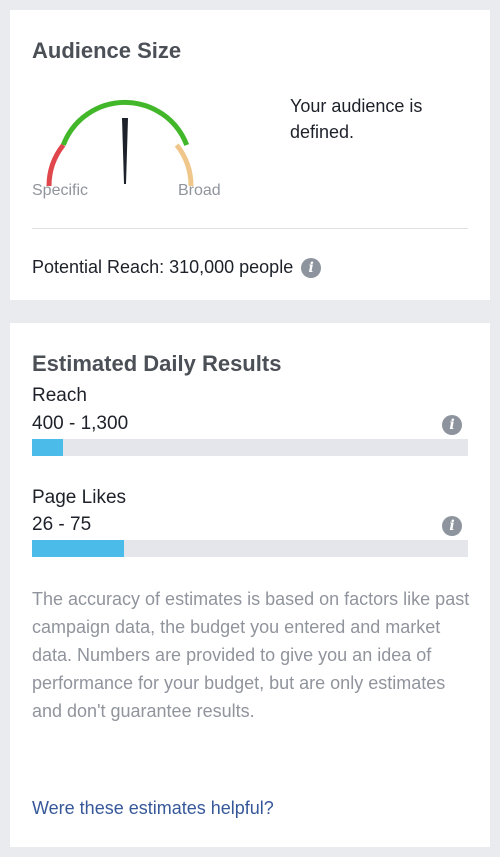 The width and height of the screenshot is (500, 857). I want to click on audience-status-text: Your audience is defined., so click(356, 119).